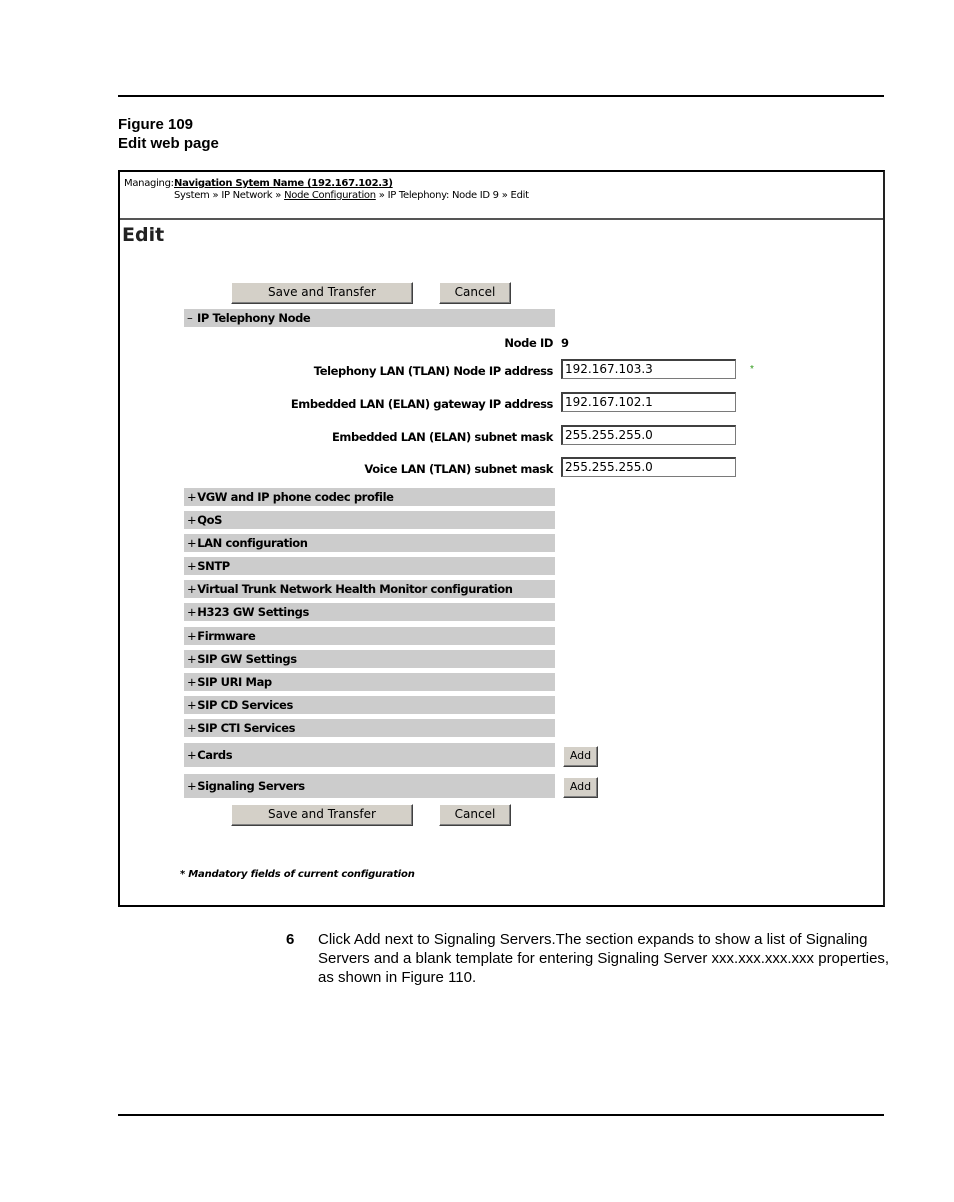  Describe the element at coordinates (210, 520) in the screenshot. I see `section-title: QoS` at that location.